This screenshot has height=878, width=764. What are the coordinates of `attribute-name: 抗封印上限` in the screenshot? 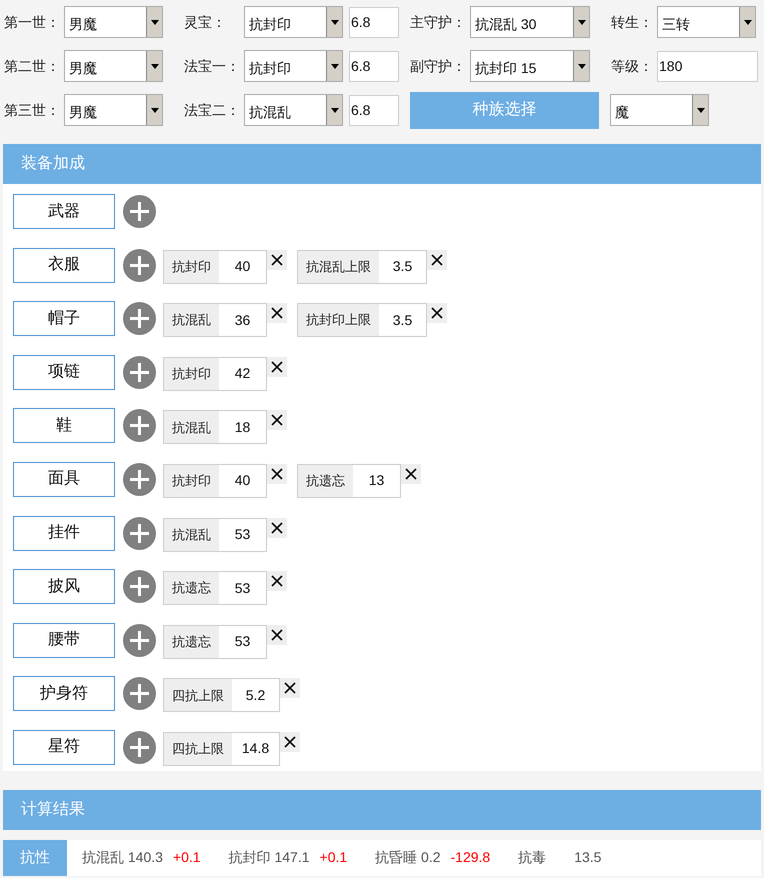 It's located at (338, 320).